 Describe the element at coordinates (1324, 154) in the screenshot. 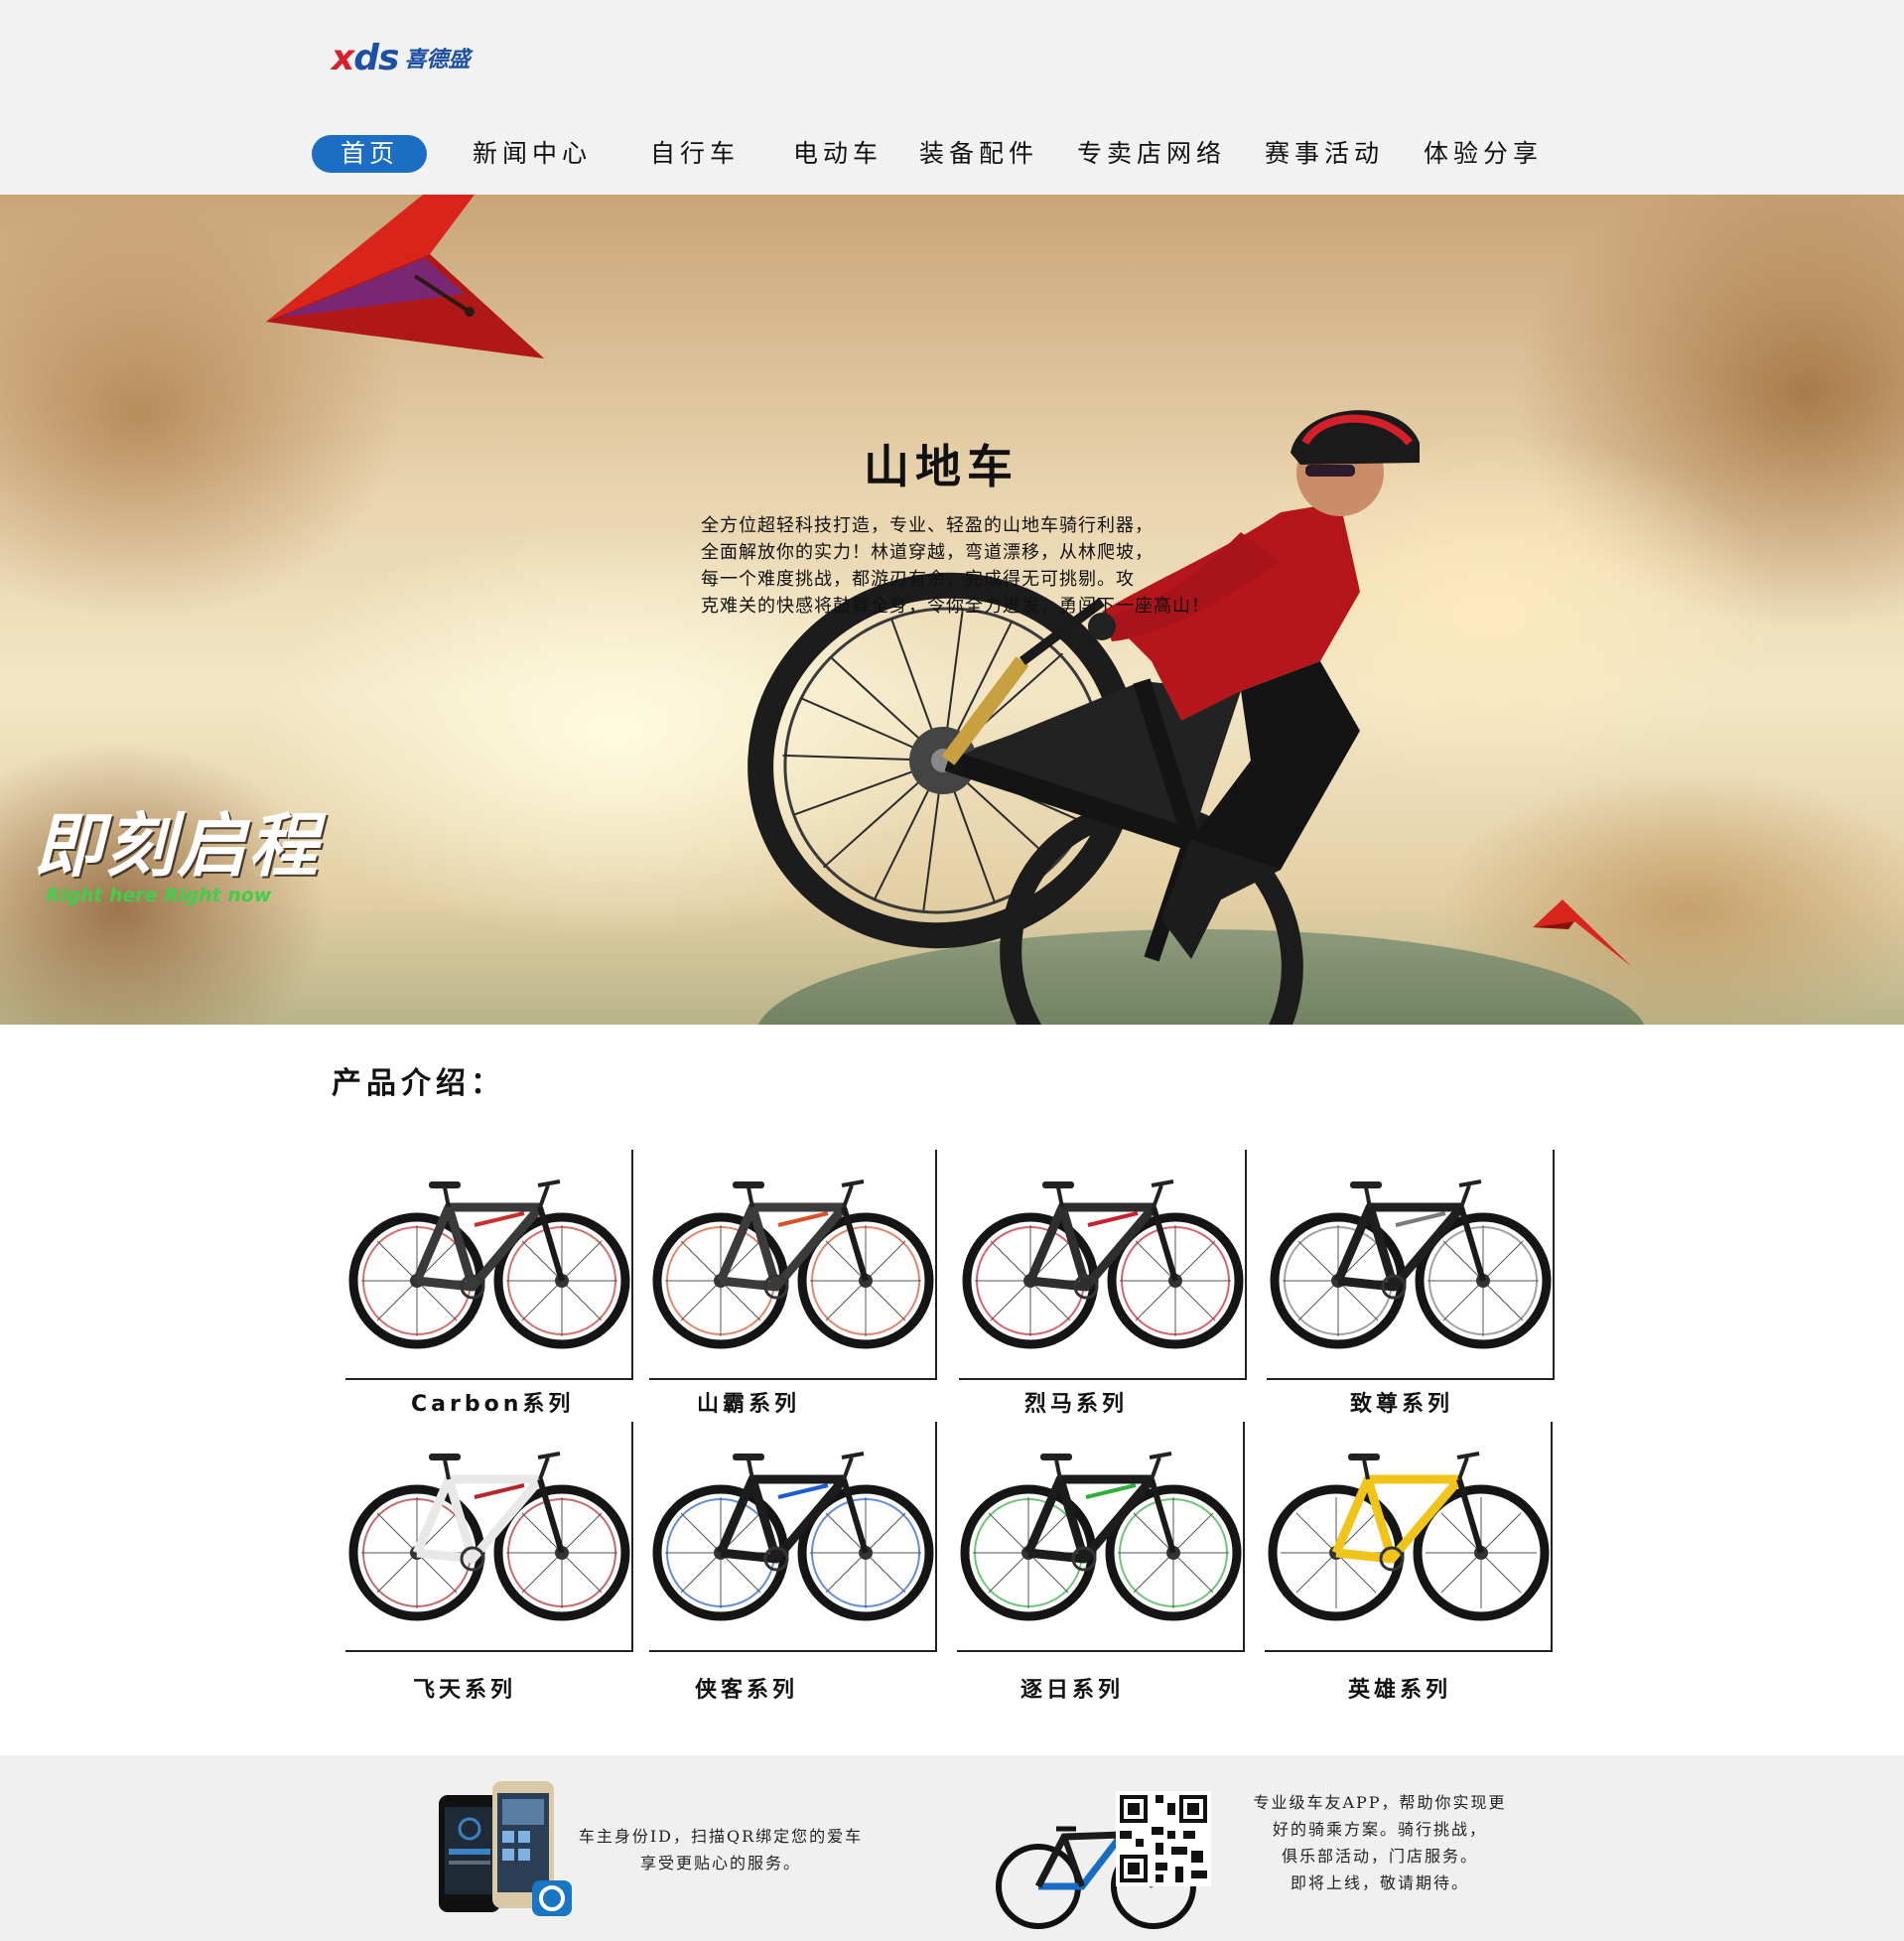

I see `nav-item-events: 赛事活动` at that location.